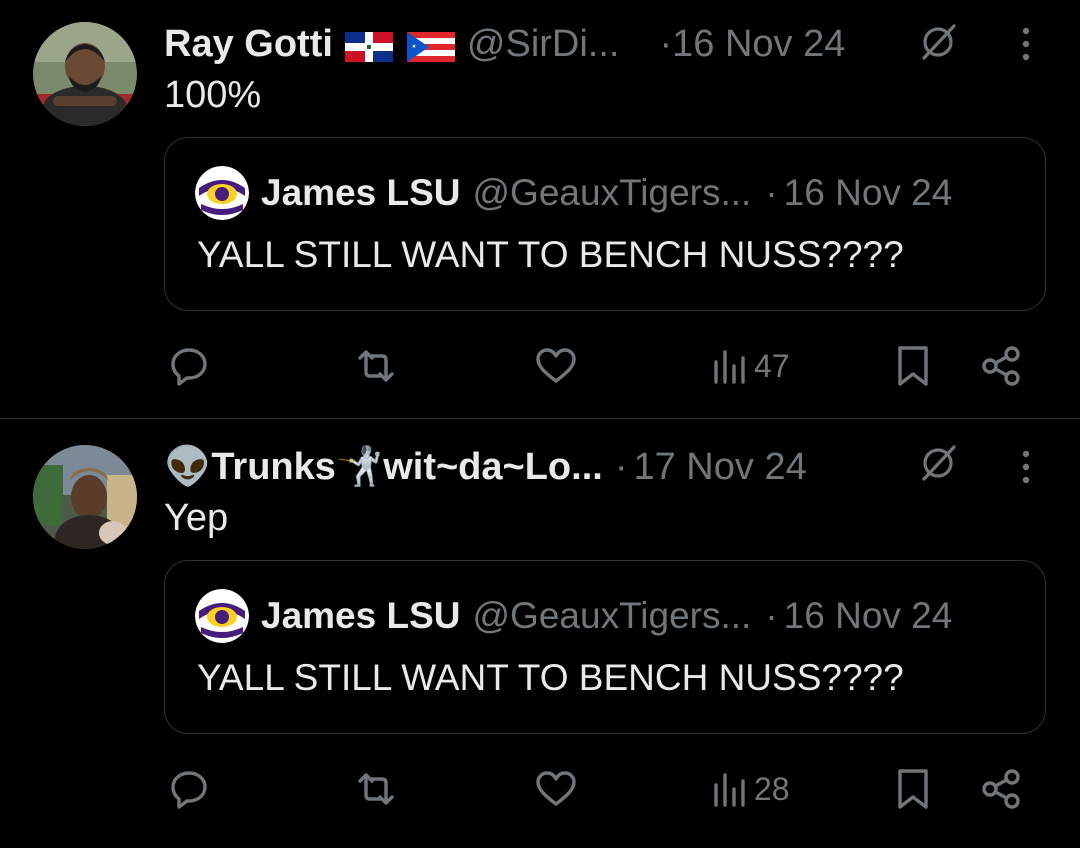  I want to click on puerto-rico-flag-icon, so click(430, 45).